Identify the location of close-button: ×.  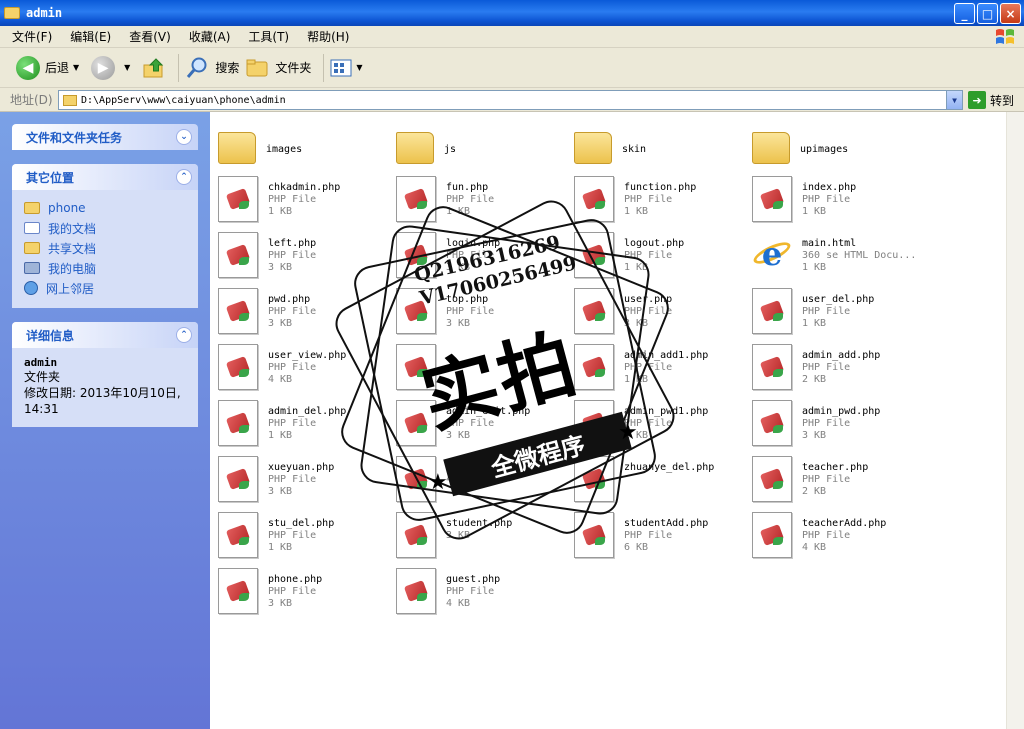
(1010, 13).